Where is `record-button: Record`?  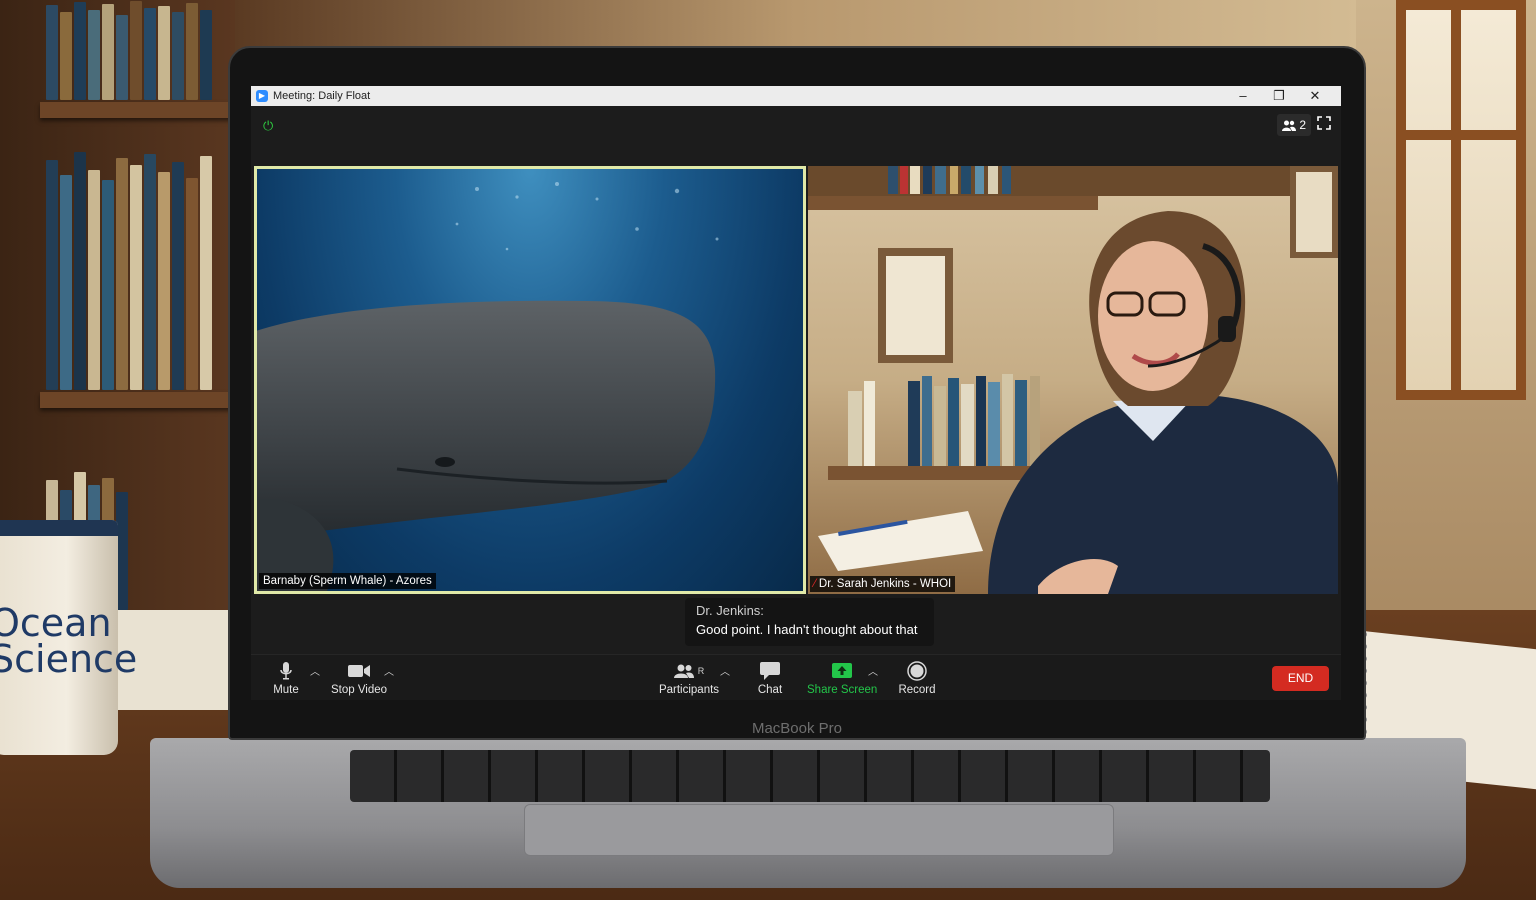 record-button: Record is located at coordinates (917, 678).